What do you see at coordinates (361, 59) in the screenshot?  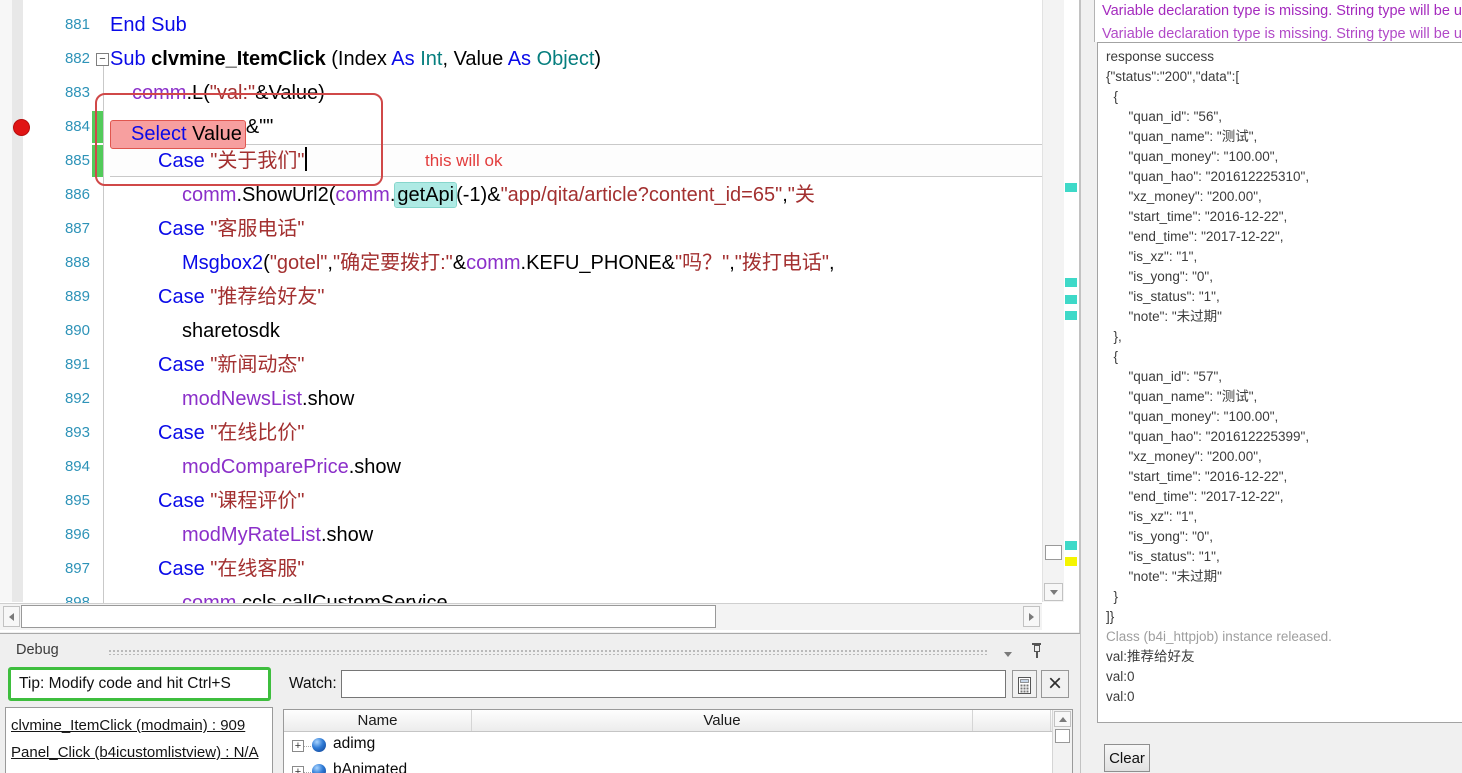 I see `code-token: (Index` at bounding box center [361, 59].